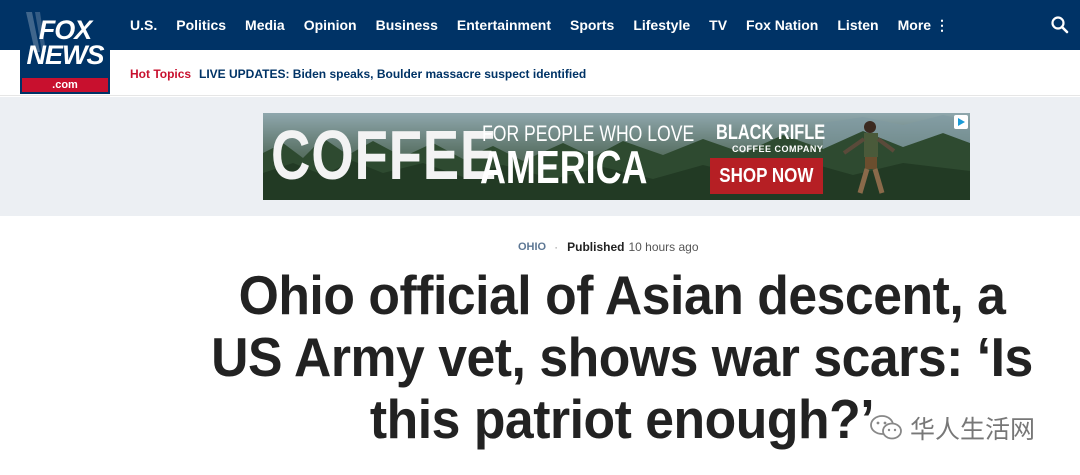 This screenshot has width=1080, height=475. What do you see at coordinates (65, 55) in the screenshot?
I see `logo-word-news: NEWS` at bounding box center [65, 55].